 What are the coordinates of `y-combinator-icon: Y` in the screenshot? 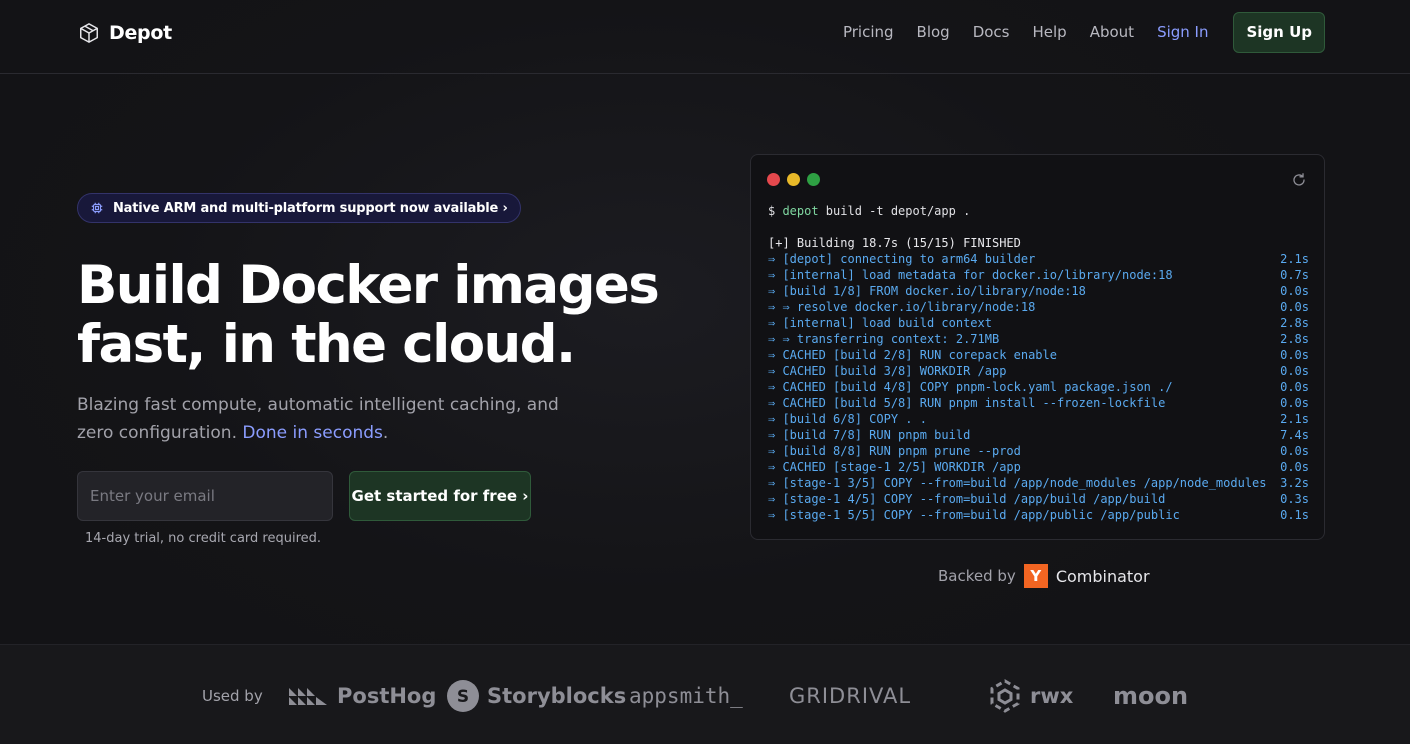 It's located at (1035, 576).